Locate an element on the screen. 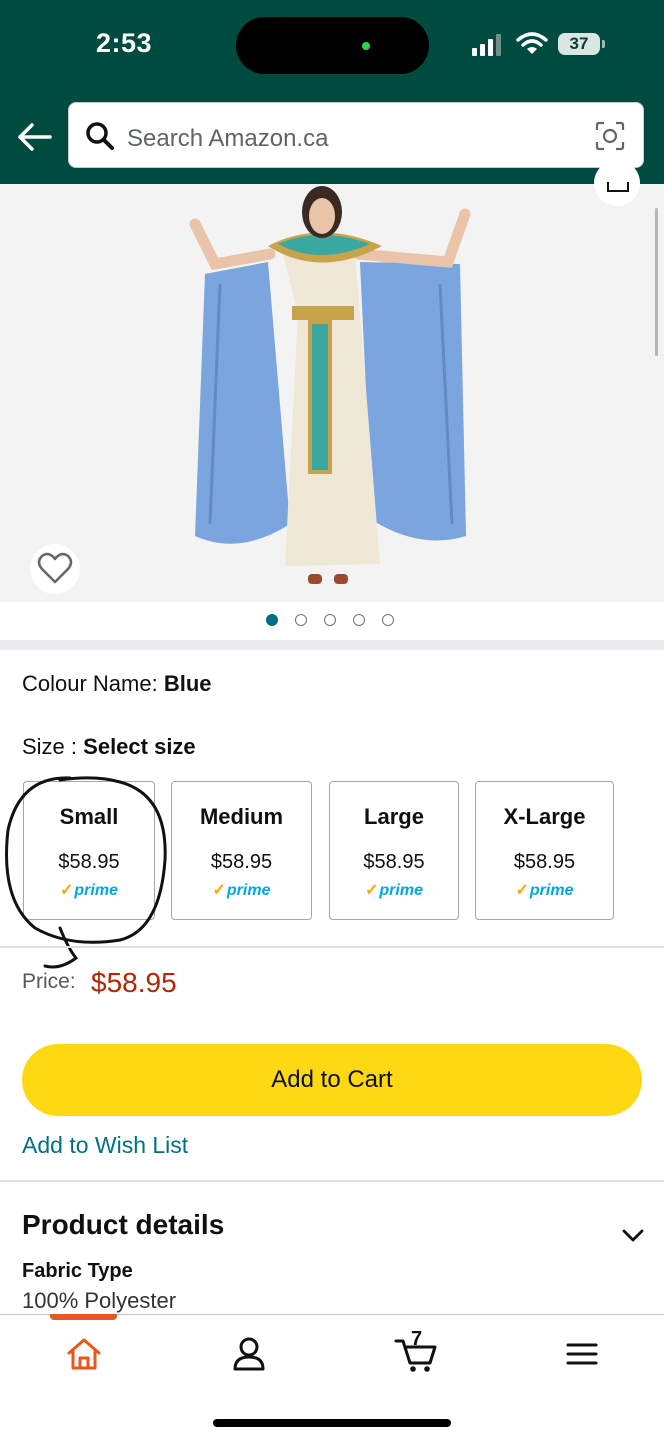 The height and width of the screenshot is (1440, 664). menu-icon is located at coordinates (582, 1354).